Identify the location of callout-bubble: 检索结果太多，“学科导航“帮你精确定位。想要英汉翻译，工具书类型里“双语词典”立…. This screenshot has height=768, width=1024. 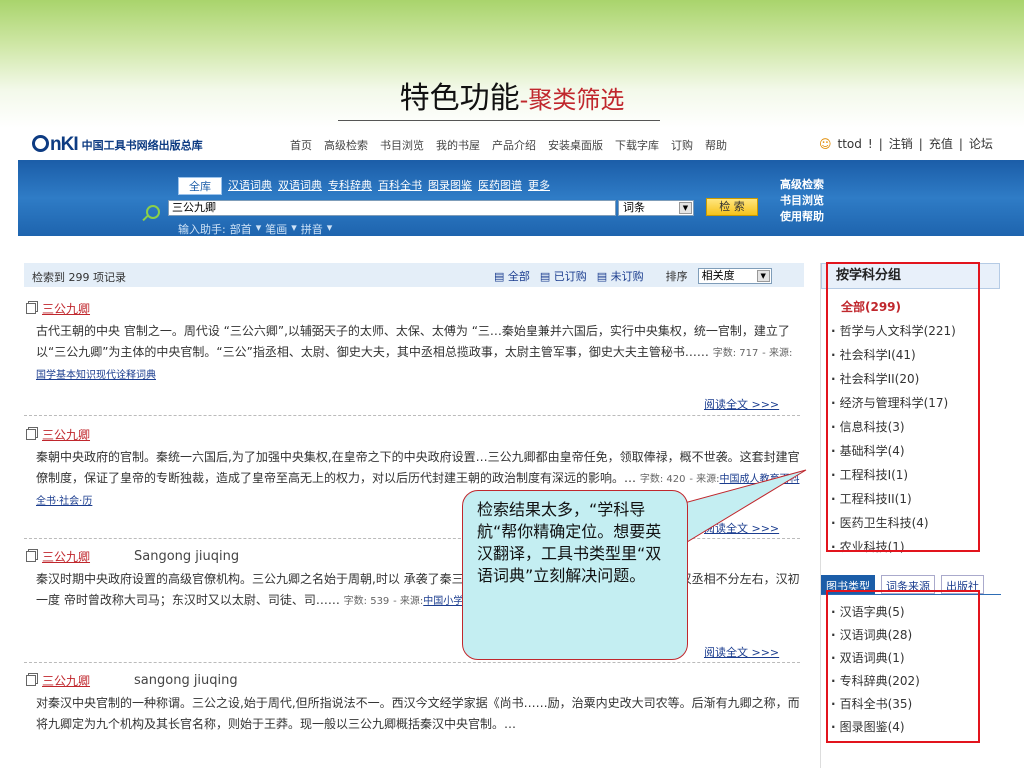
(575, 575).